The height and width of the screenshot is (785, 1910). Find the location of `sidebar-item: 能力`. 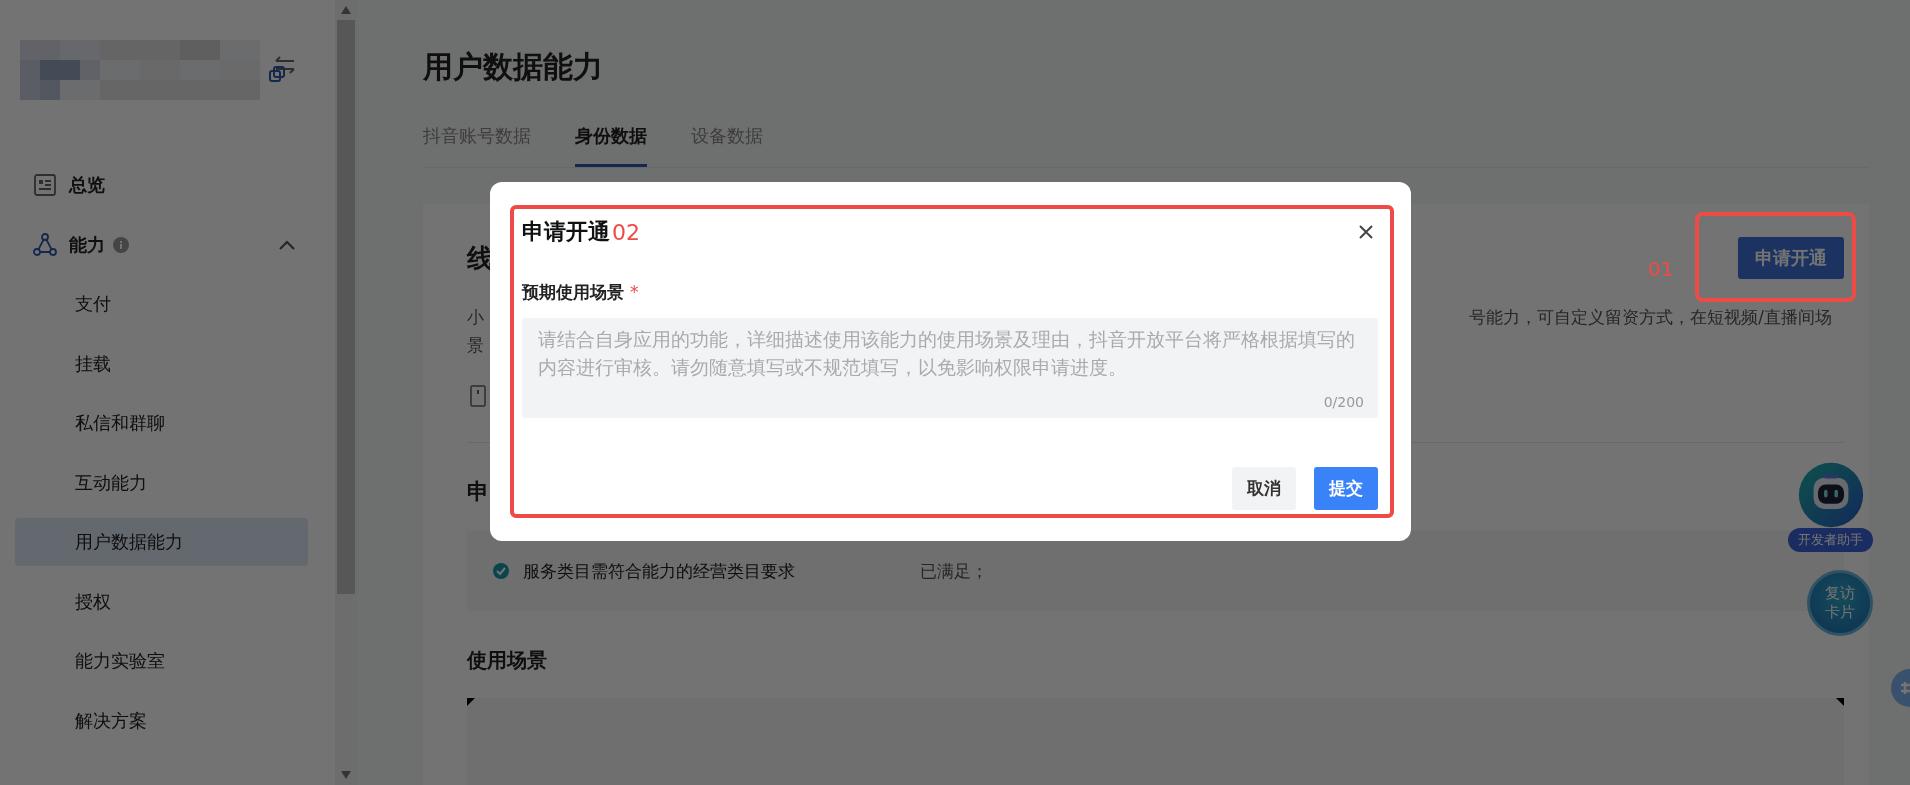

sidebar-item: 能力 is located at coordinates (161, 244).